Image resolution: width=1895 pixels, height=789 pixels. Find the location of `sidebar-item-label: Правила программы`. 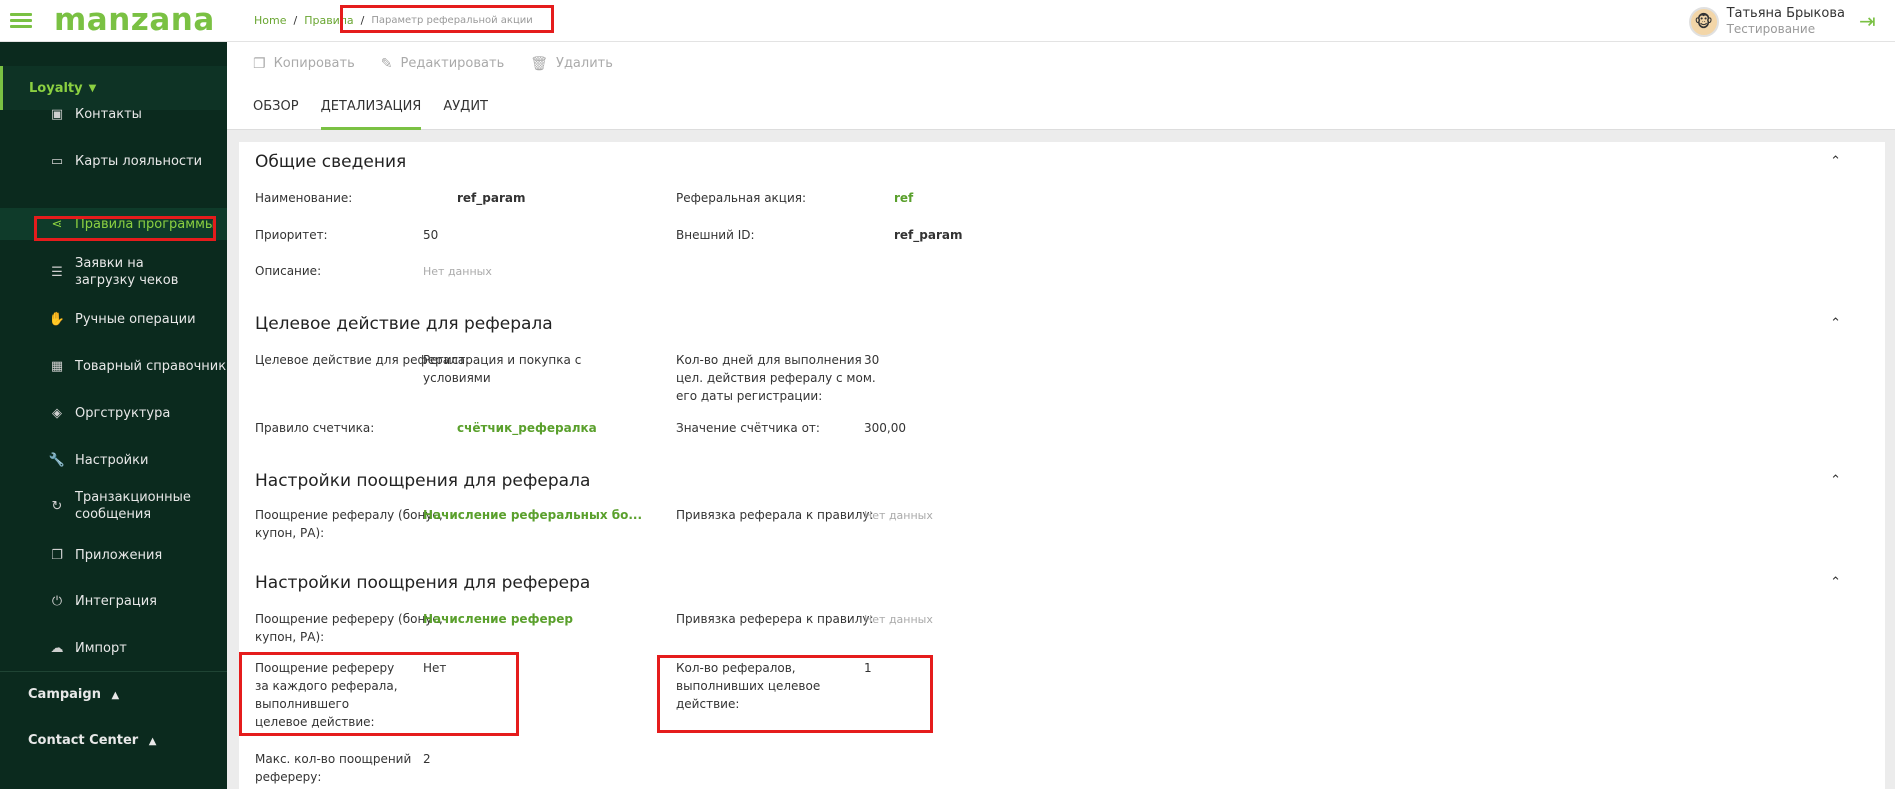

sidebar-item-label: Правила программы is located at coordinates (145, 224).